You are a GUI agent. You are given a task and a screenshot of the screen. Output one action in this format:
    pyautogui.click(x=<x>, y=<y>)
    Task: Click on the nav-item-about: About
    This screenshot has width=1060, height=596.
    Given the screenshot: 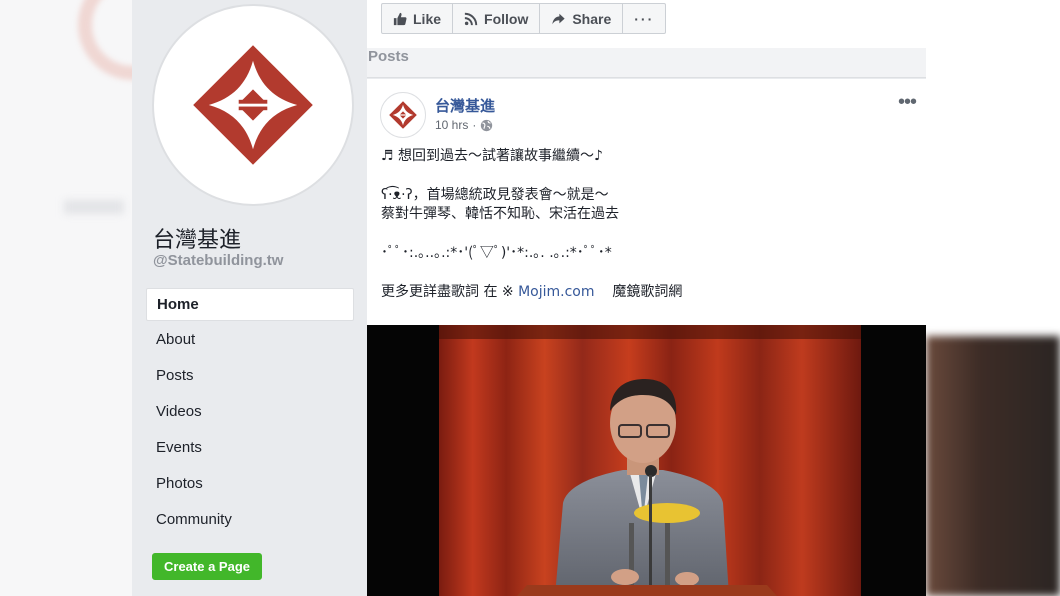 What is the action you would take?
    pyautogui.click(x=250, y=342)
    